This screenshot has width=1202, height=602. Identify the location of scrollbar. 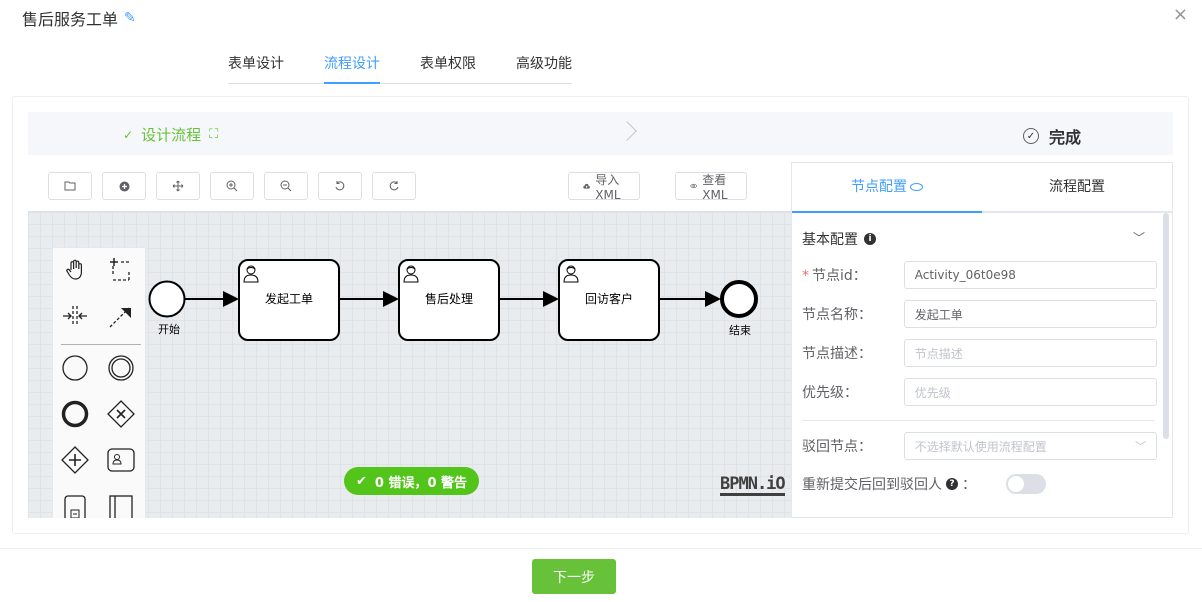
(1166, 326).